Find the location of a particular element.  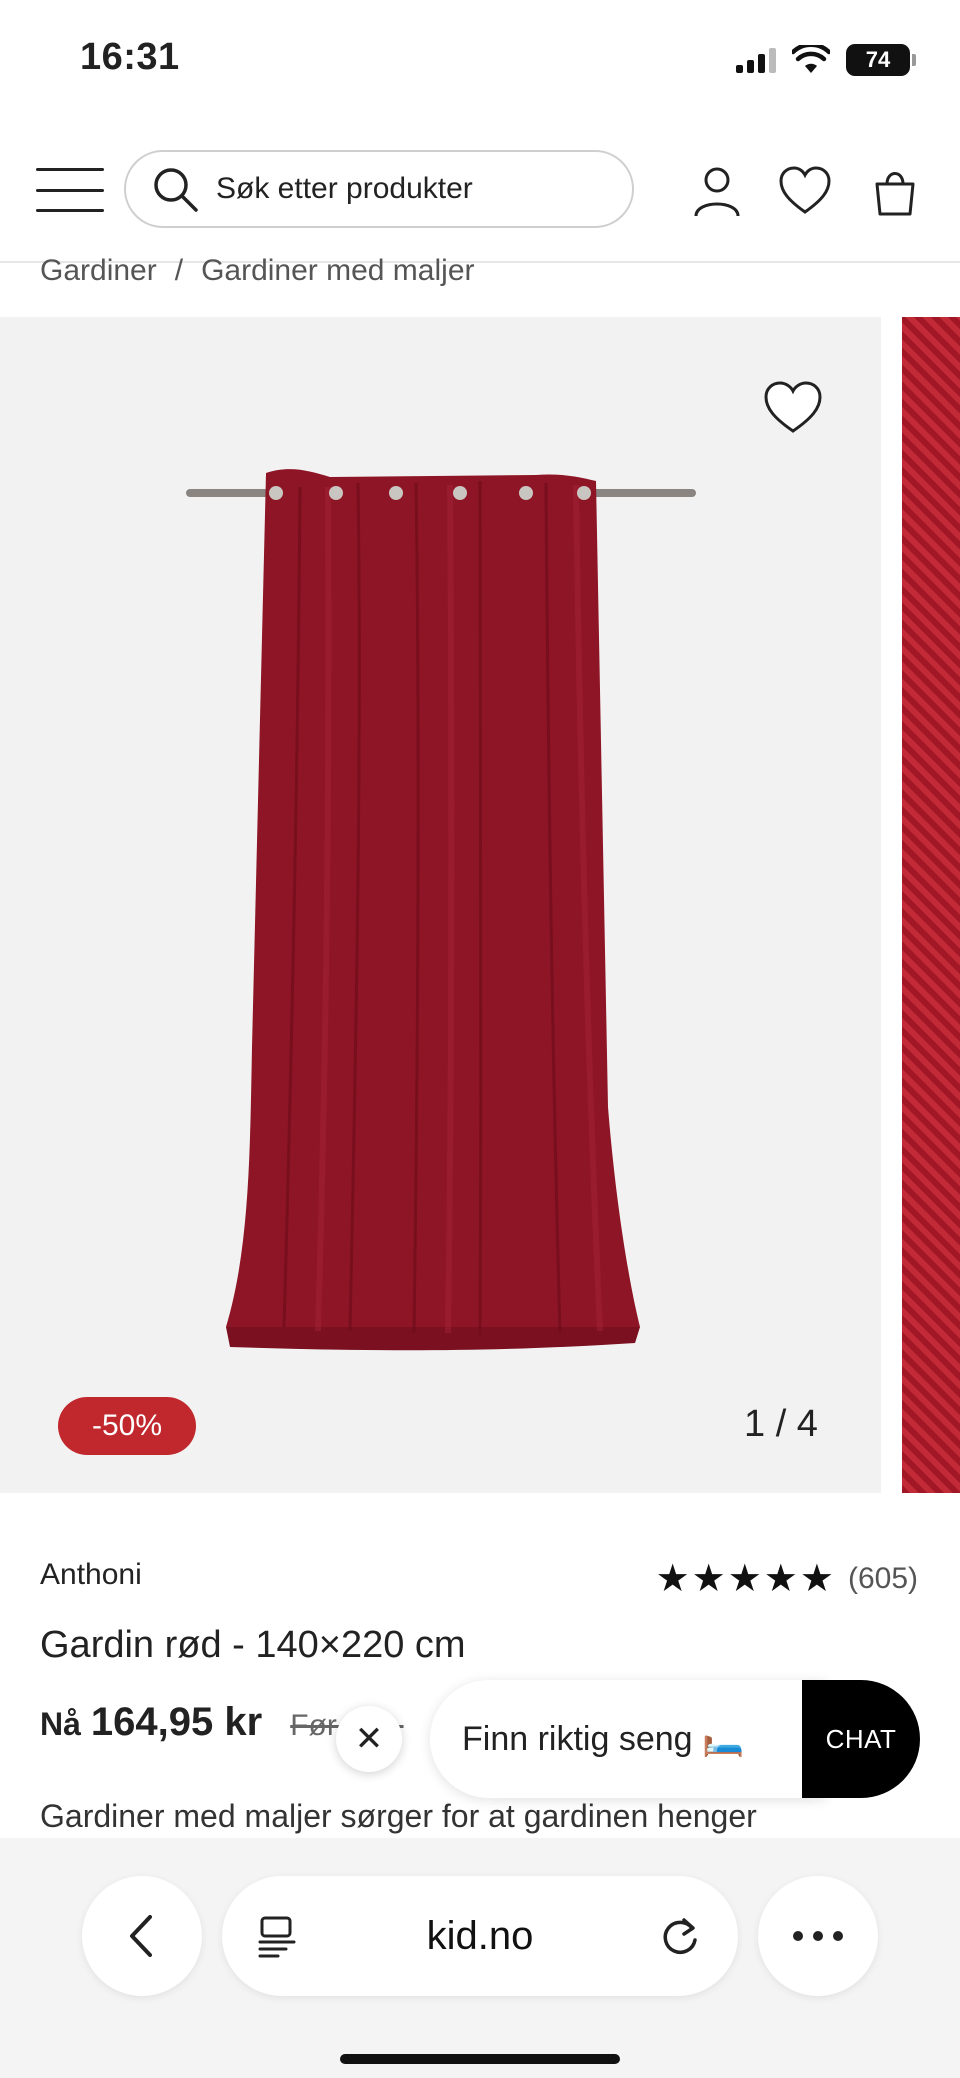

account-icon is located at coordinates (717, 191).